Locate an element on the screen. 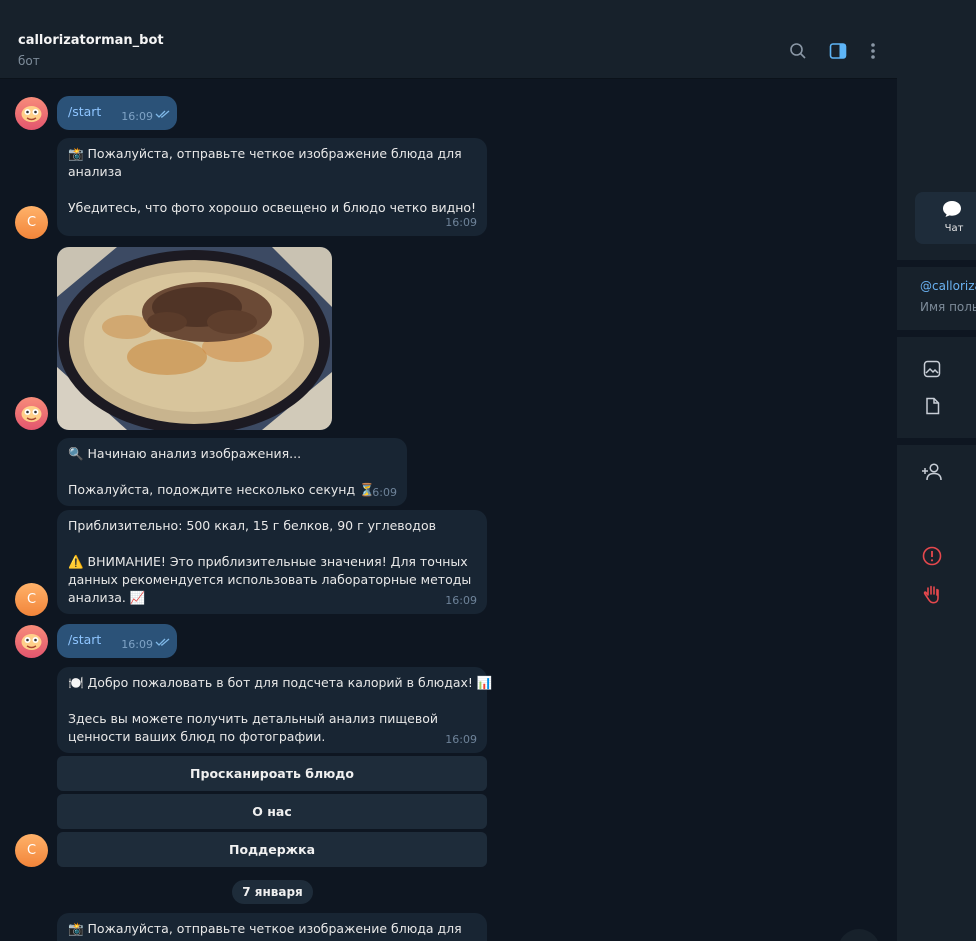 This screenshot has height=941, width=976. chat-title: callorizatorman_bot is located at coordinates (91, 40).